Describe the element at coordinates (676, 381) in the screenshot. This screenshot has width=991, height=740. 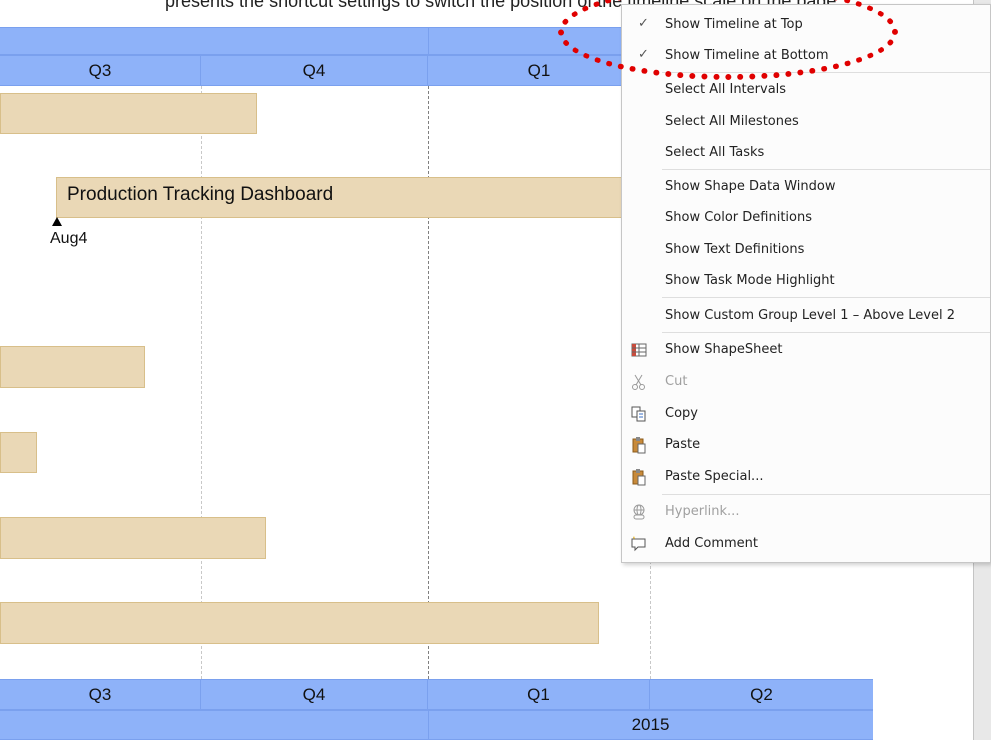
I see `menu-item-label: Cut` at that location.